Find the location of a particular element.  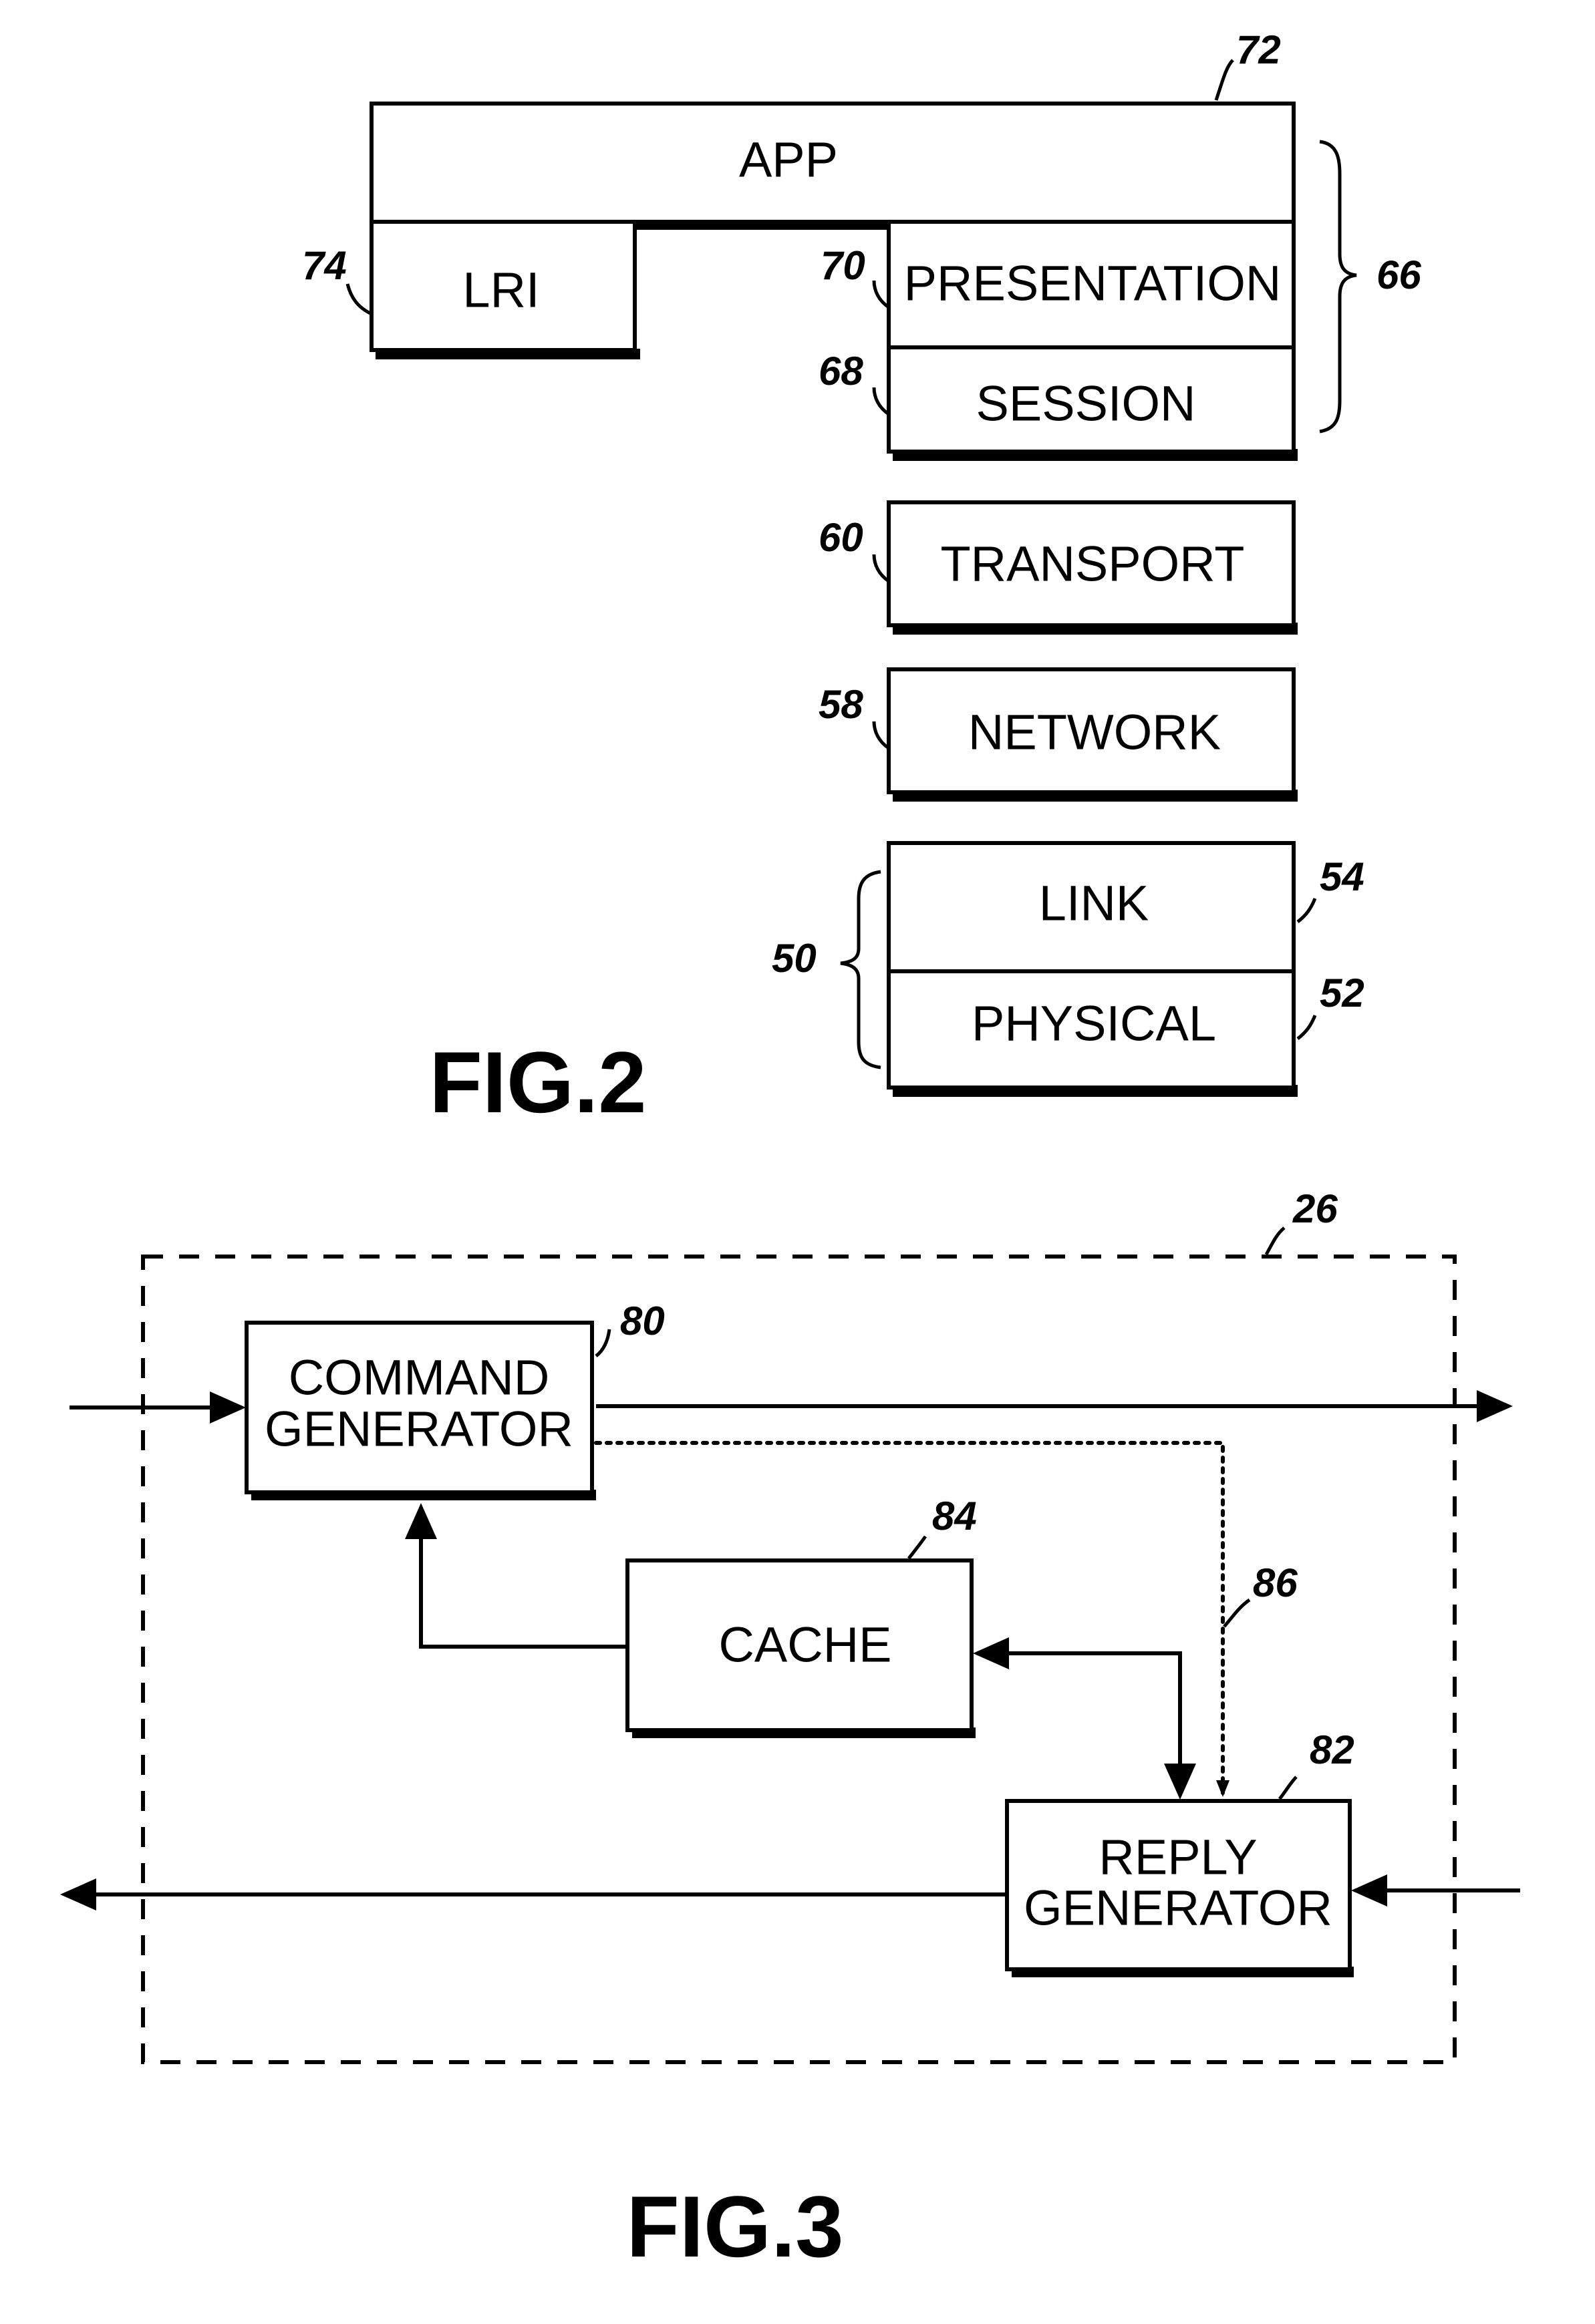

ref-86: 86 is located at coordinates (1275, 1583).